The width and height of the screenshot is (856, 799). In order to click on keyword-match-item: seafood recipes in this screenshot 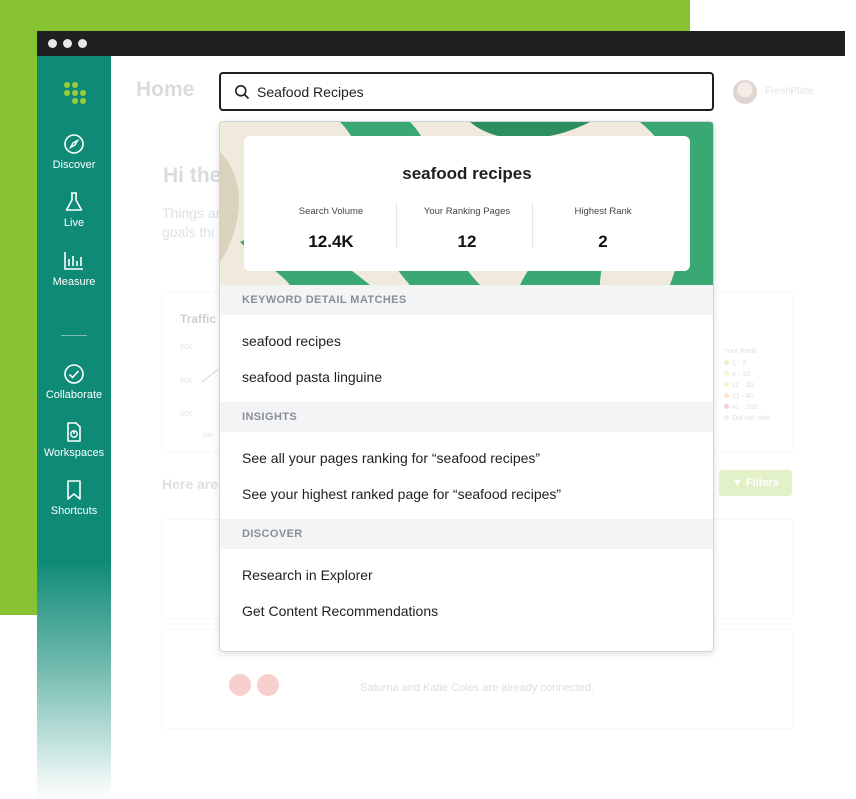, I will do `click(291, 341)`.